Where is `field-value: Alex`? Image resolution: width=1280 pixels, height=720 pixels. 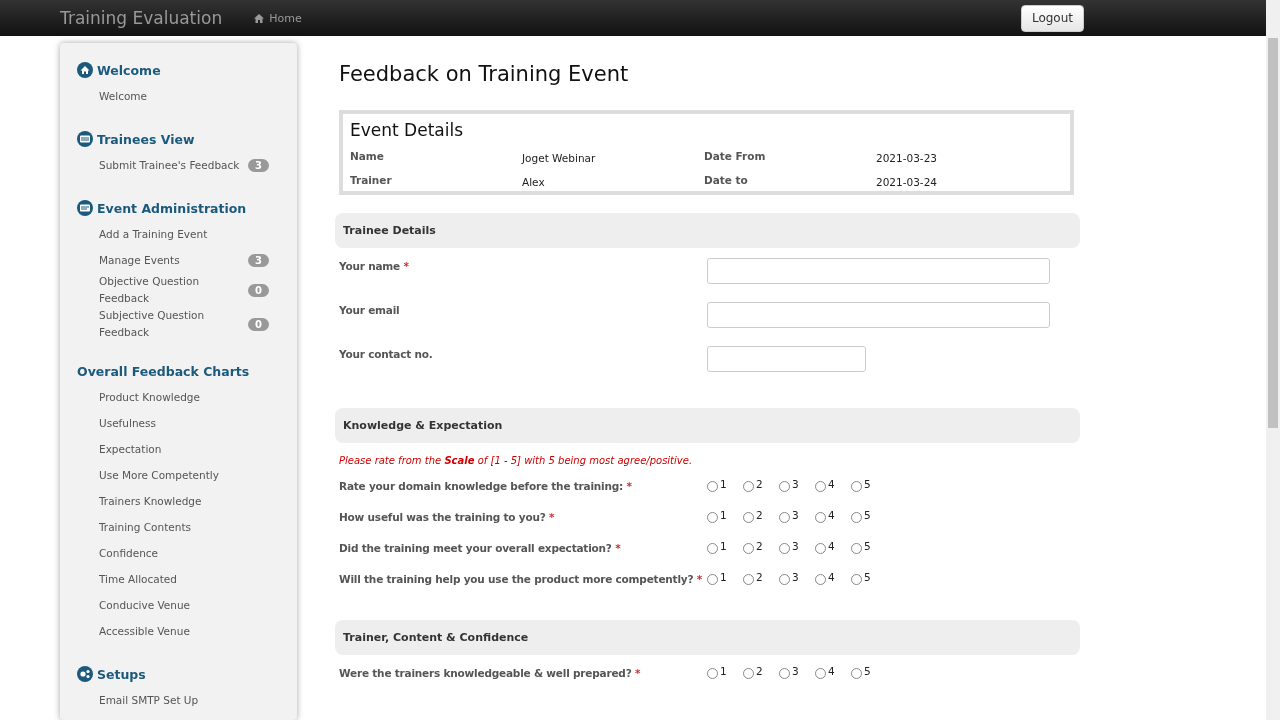 field-value: Alex is located at coordinates (534, 181).